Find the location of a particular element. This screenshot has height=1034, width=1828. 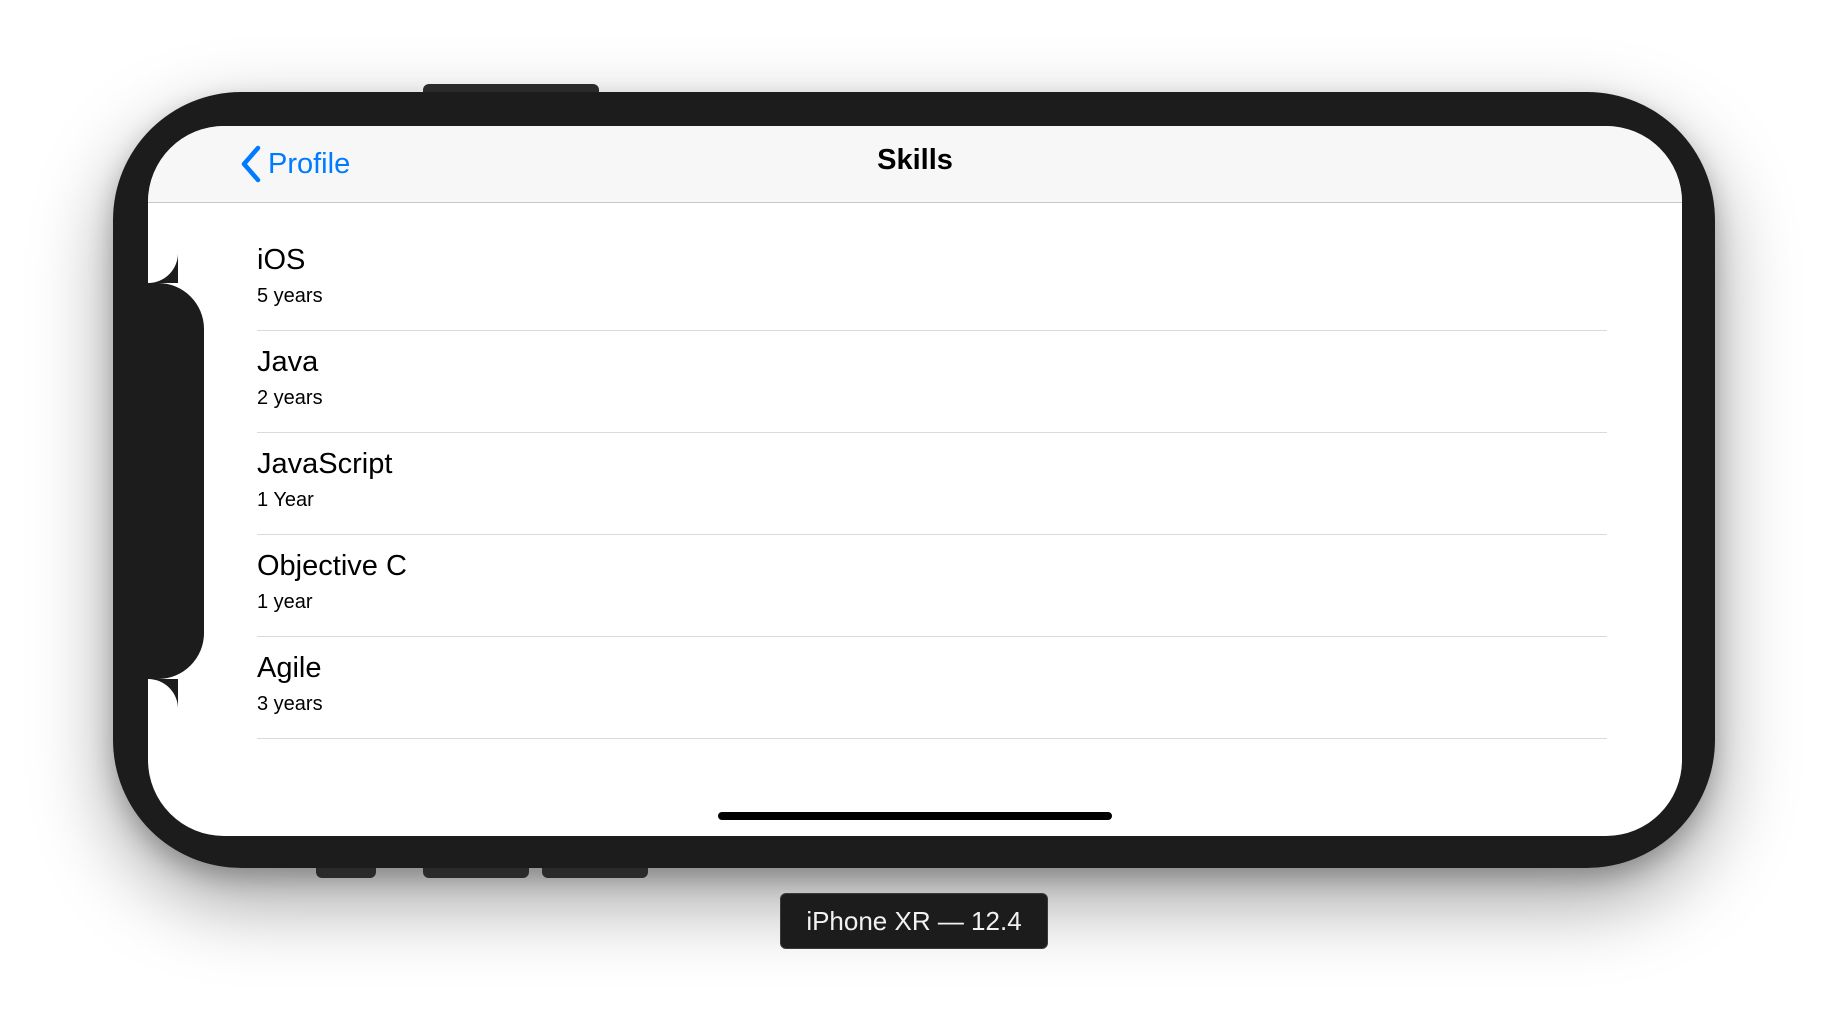

simulator-device-label: iPhone XR — 12.4 is located at coordinates (914, 921).